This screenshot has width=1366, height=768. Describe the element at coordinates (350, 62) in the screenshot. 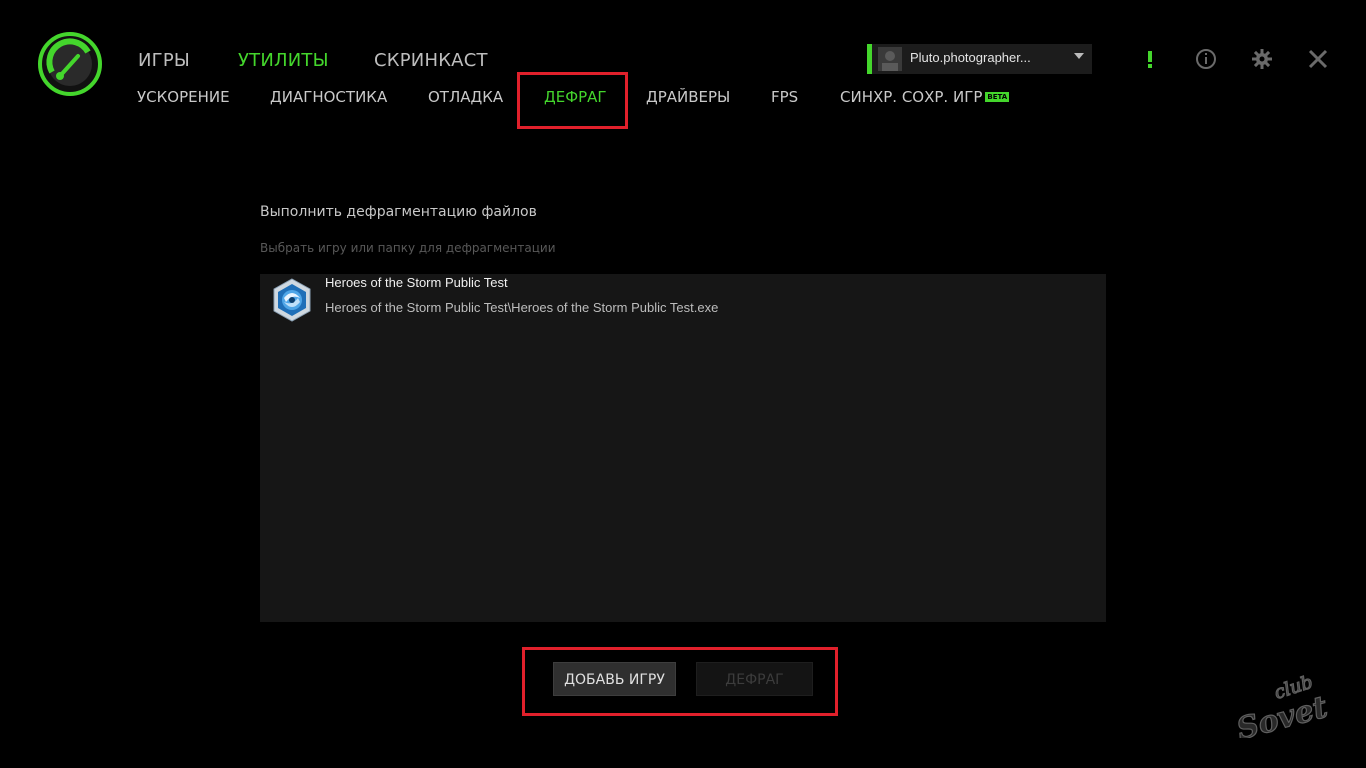

I see `main-nav: ИГРЫ УТИЛИТЫ СКРИНКАСТ` at that location.